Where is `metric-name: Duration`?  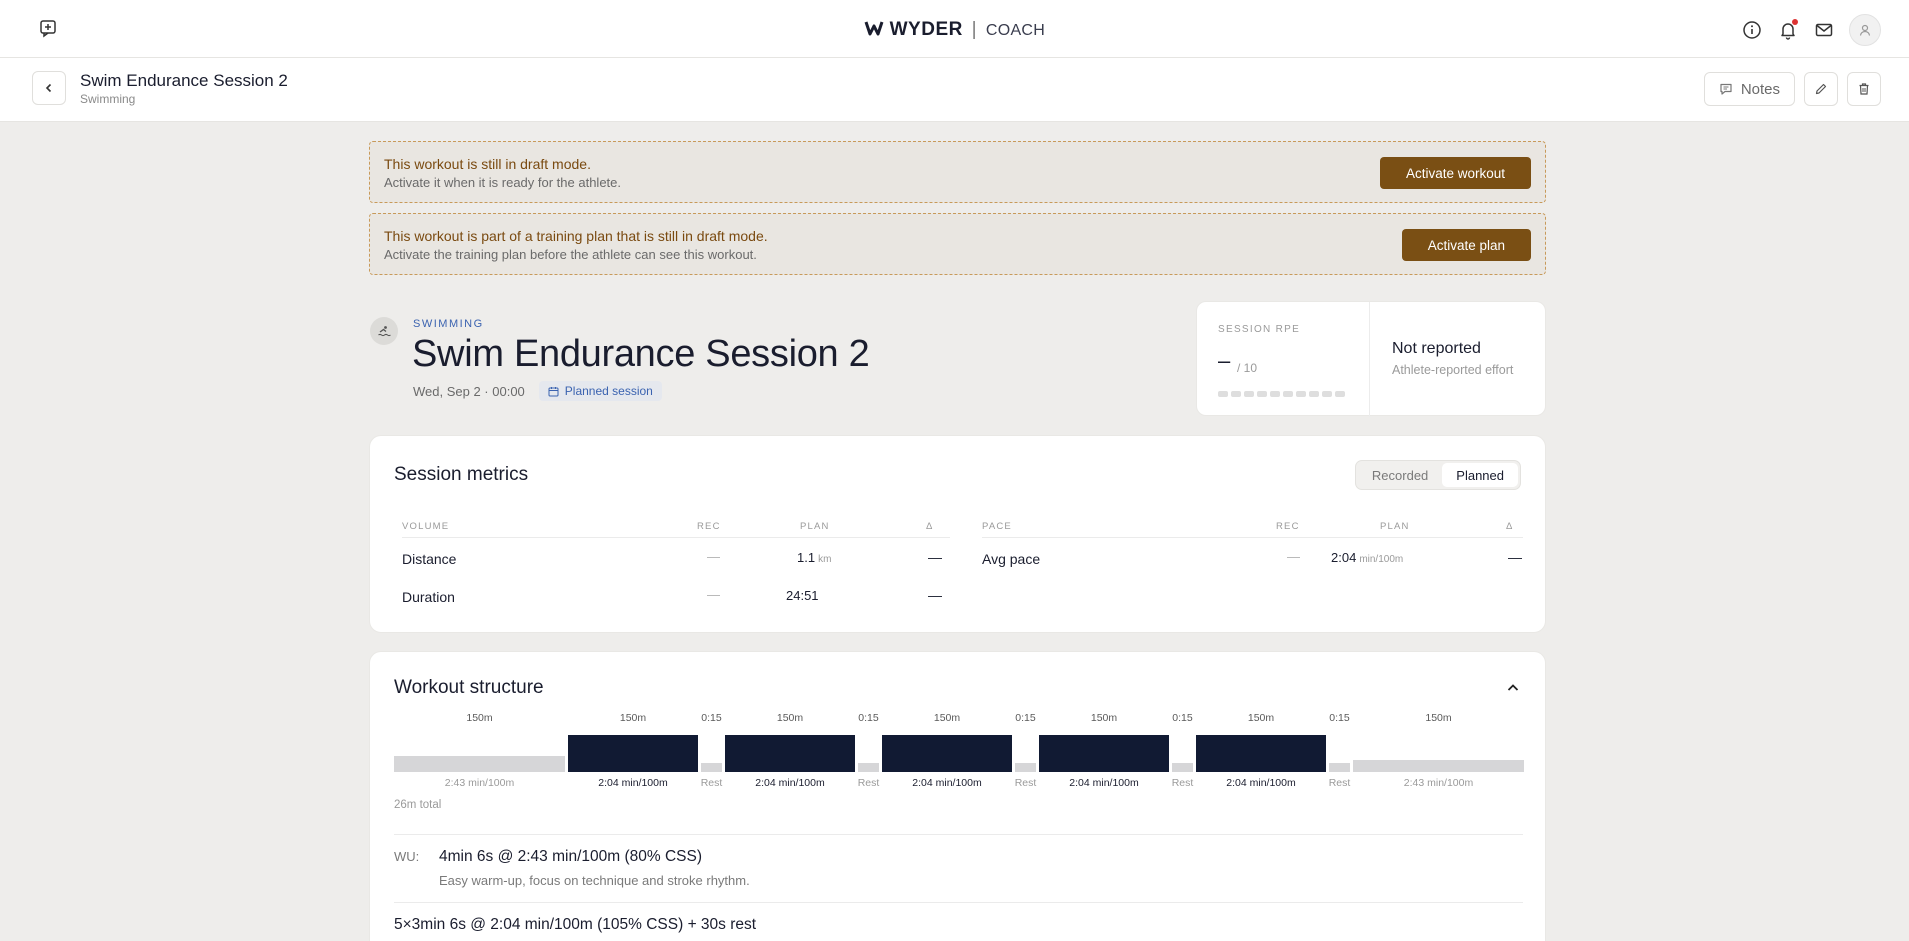
metric-name: Duration is located at coordinates (428, 597).